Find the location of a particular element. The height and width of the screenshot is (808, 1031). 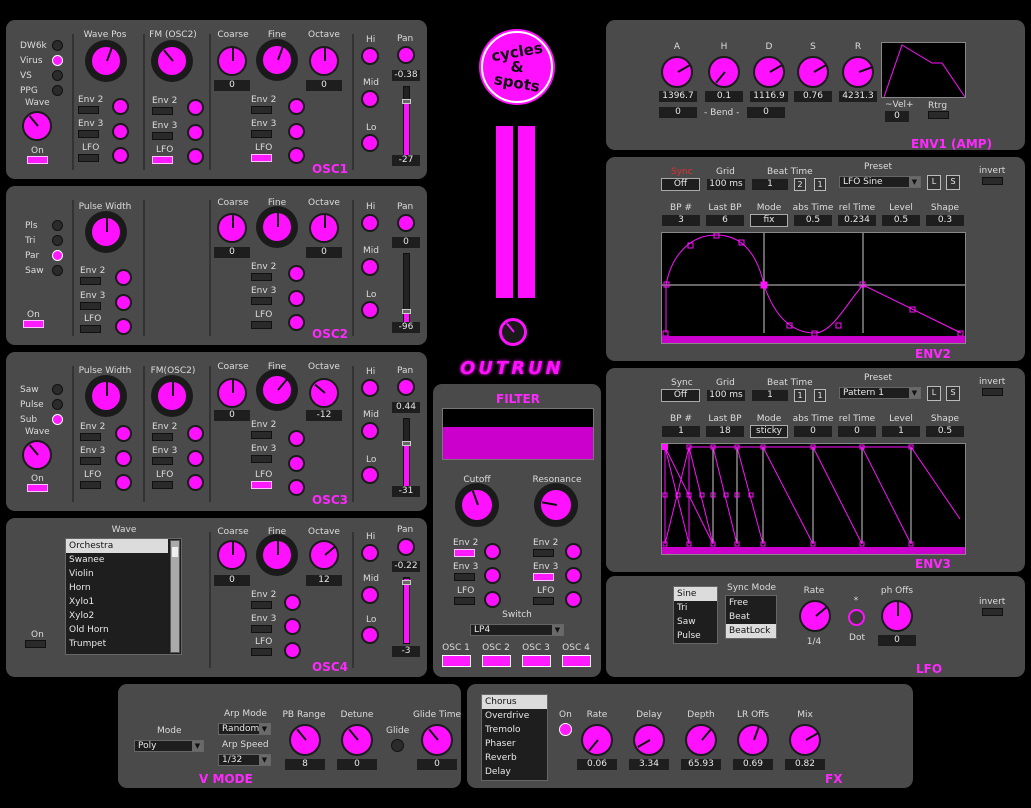

osc1-fm-knob is located at coordinates (172, 61).